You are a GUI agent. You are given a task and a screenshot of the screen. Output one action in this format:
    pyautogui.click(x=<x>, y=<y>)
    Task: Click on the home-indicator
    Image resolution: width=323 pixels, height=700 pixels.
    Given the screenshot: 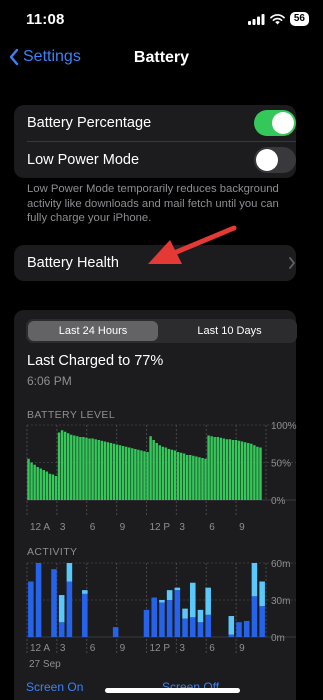 What is the action you would take?
    pyautogui.click(x=172, y=690)
    